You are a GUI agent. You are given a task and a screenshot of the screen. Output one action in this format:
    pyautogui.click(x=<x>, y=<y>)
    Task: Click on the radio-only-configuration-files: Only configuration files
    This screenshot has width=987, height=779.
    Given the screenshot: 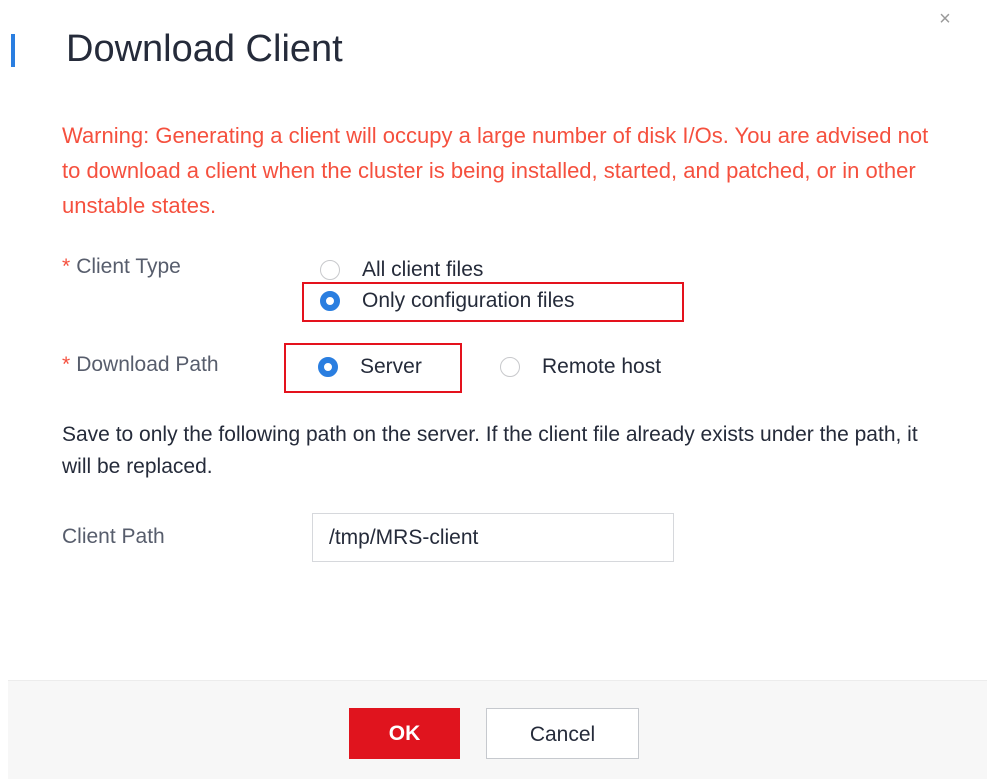 What is the action you would take?
    pyautogui.click(x=447, y=301)
    